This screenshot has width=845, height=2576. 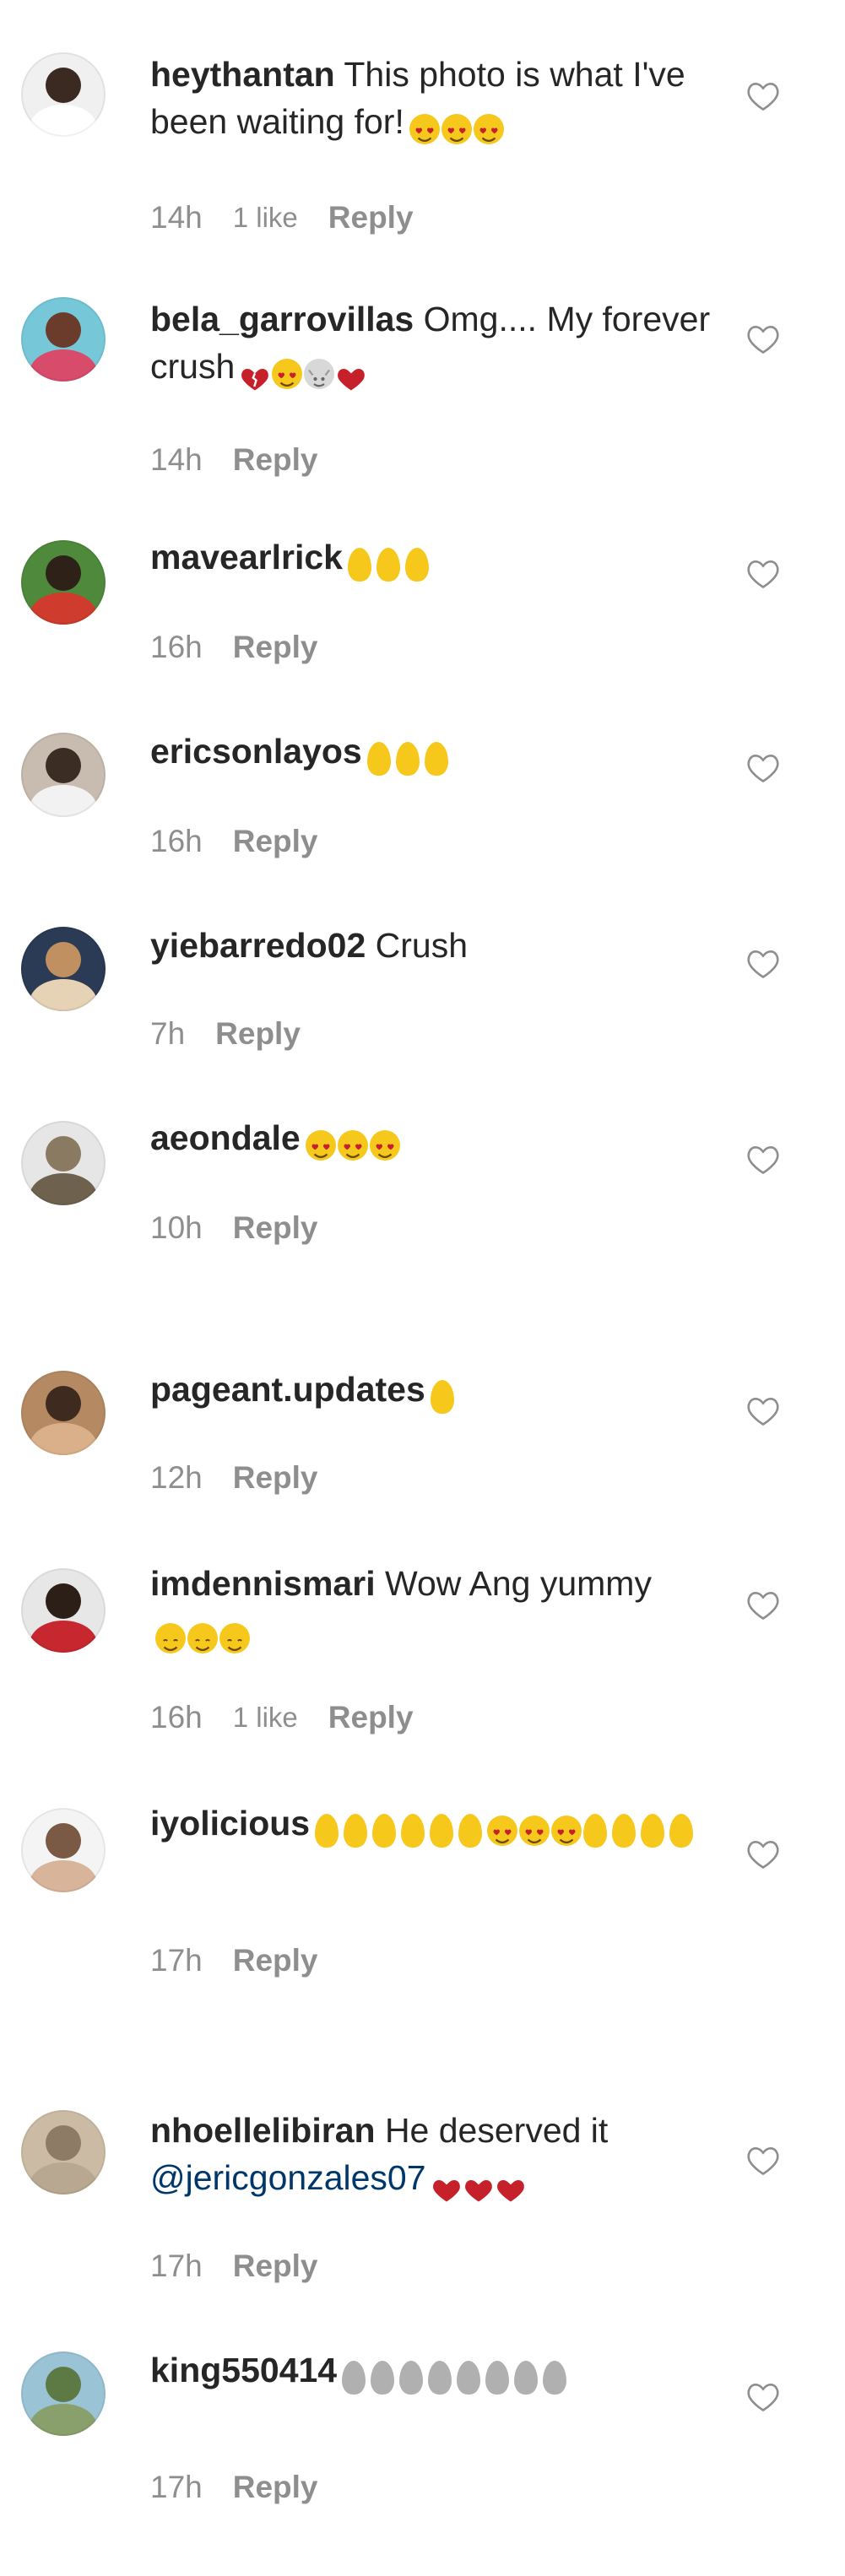 What do you see at coordinates (319, 374) in the screenshot?
I see `smiling-cat-emoji` at bounding box center [319, 374].